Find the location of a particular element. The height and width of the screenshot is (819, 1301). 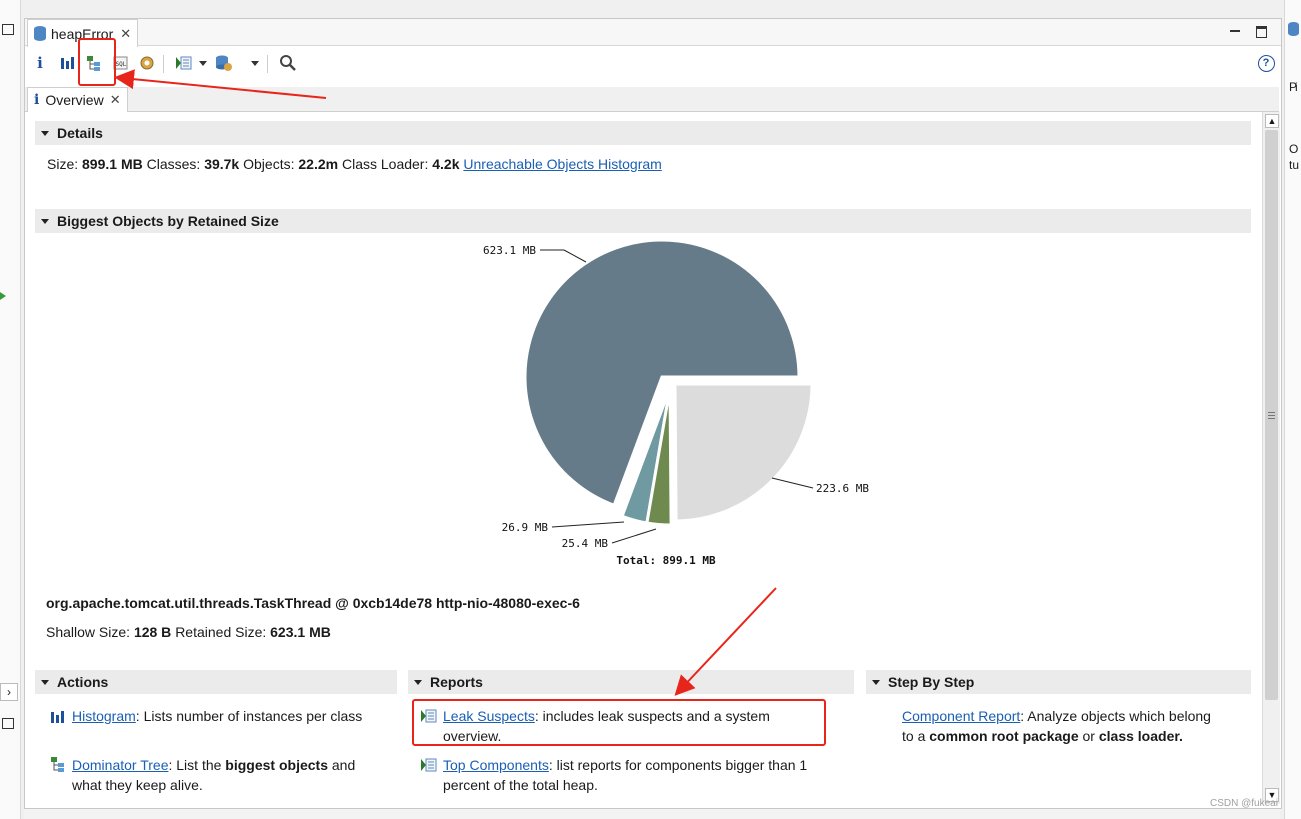

details-heading: Details is located at coordinates (80, 133).